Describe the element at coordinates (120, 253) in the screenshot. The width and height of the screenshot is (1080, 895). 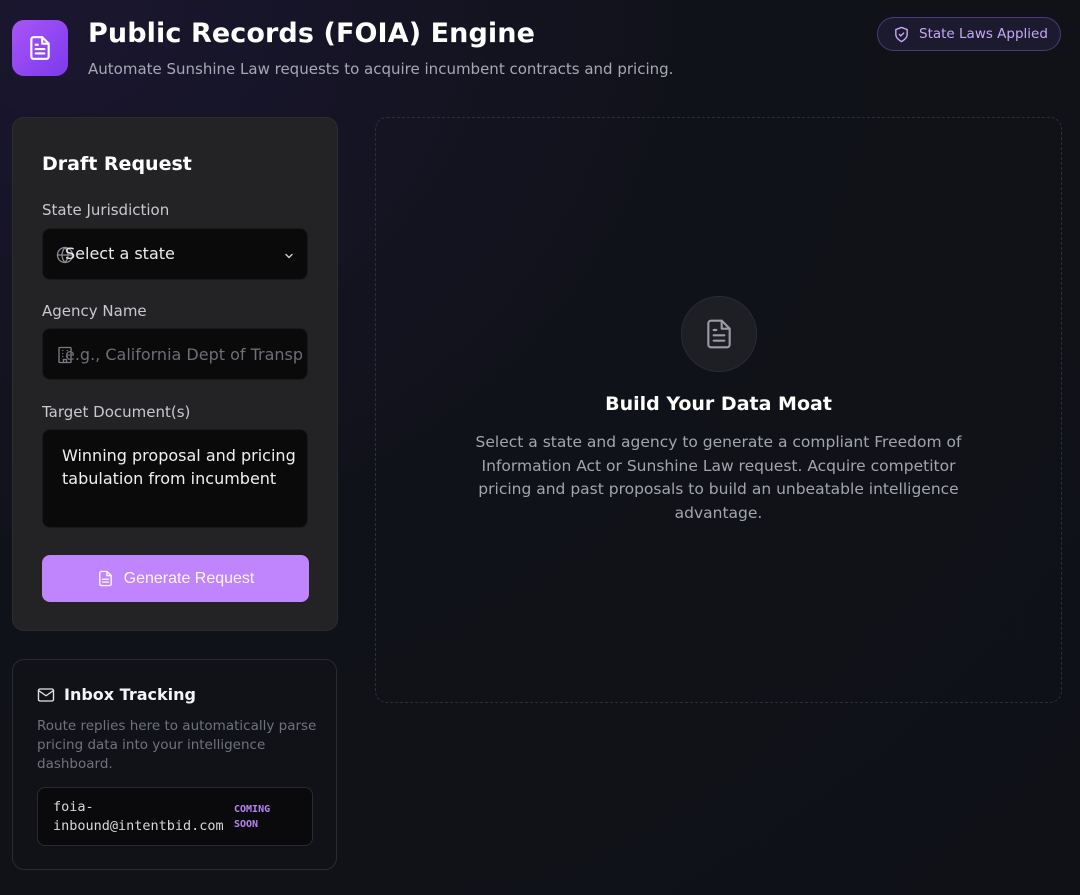
I see `state-select-value: Select a state` at that location.